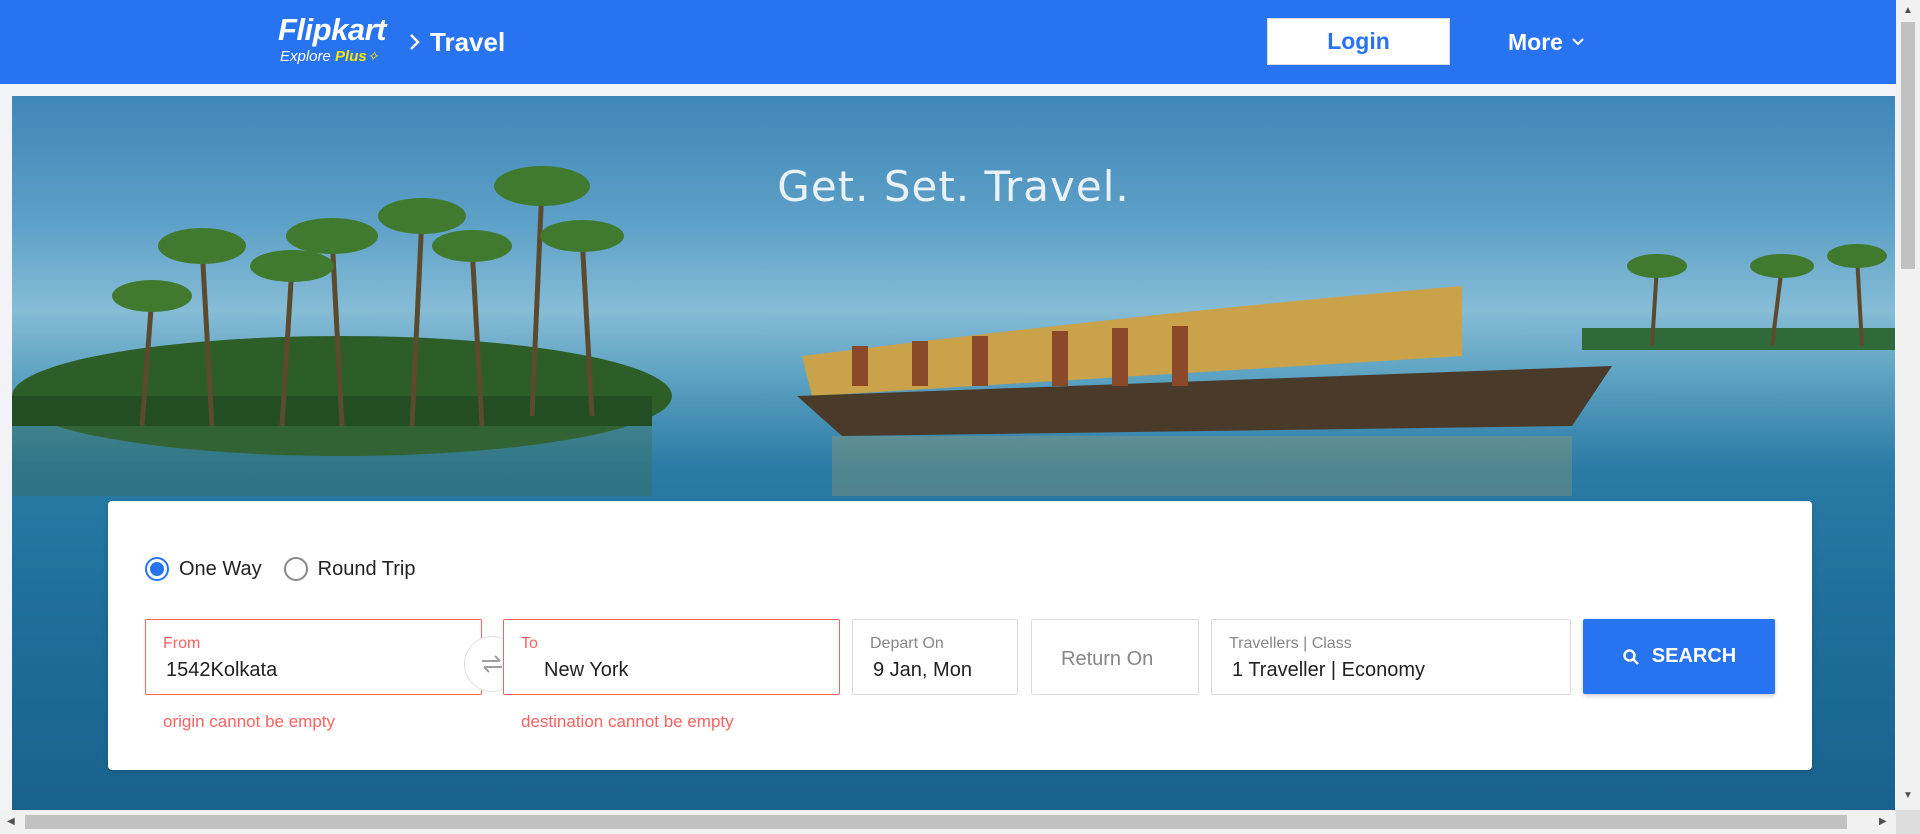  What do you see at coordinates (1358, 41) in the screenshot?
I see `login-button: Login` at bounding box center [1358, 41].